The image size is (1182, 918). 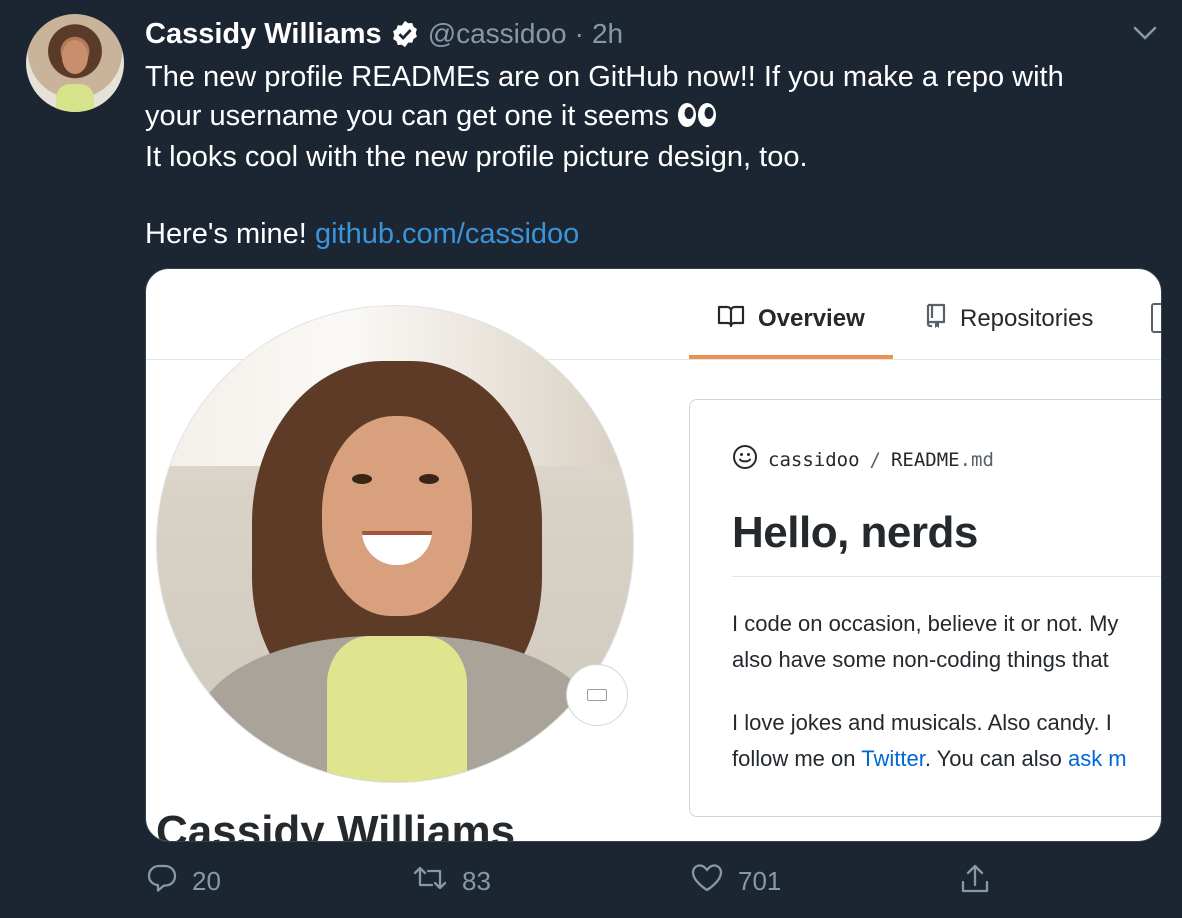 What do you see at coordinates (794, 758) in the screenshot?
I see `readme-text: follow me on` at bounding box center [794, 758].